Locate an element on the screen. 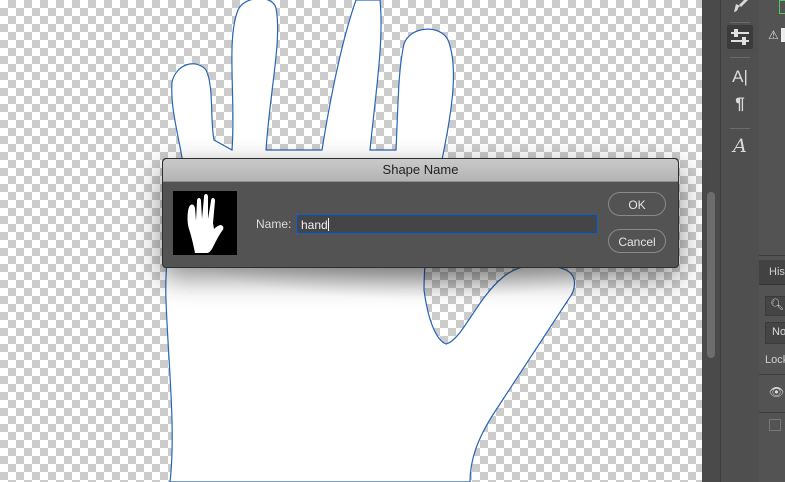  dialog-title: Shape Name is located at coordinates (420, 170).